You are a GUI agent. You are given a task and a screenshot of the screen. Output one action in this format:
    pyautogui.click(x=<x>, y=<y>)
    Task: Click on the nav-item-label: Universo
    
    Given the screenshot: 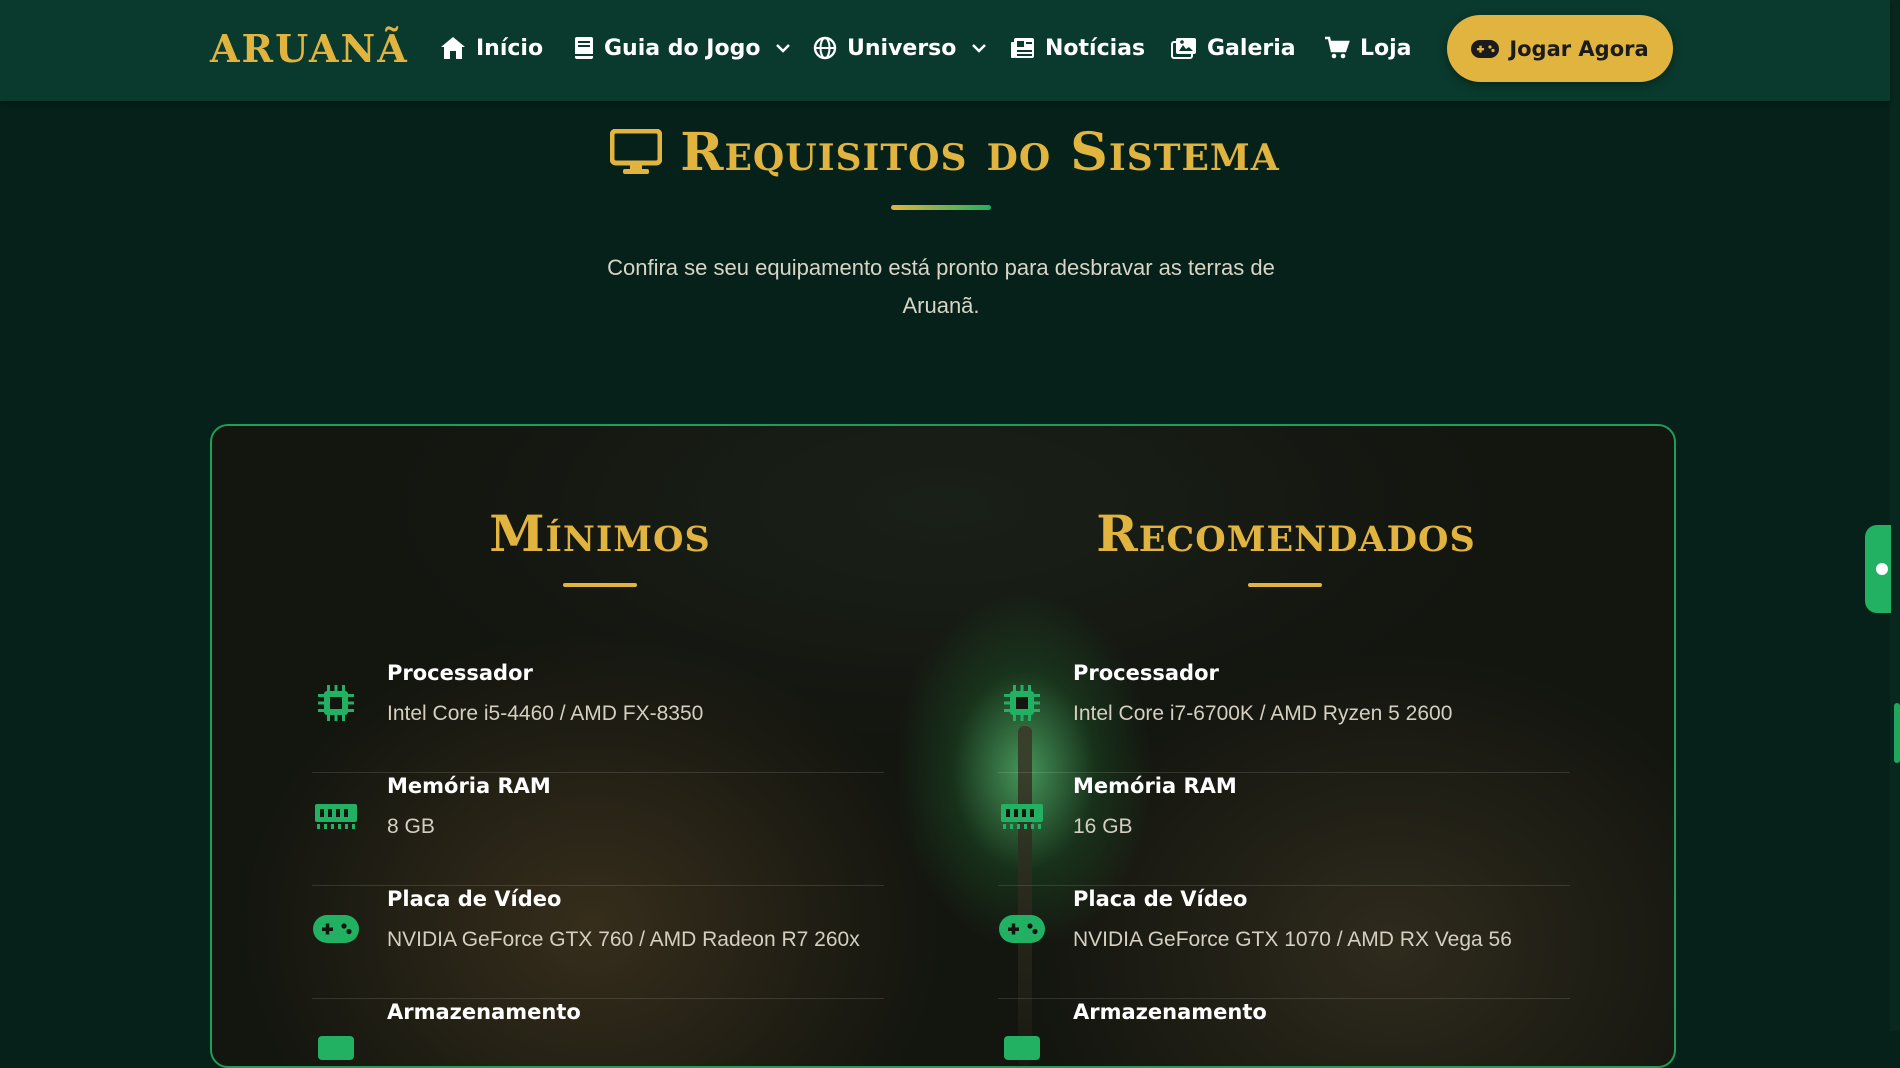 What is the action you would take?
    pyautogui.click(x=902, y=48)
    